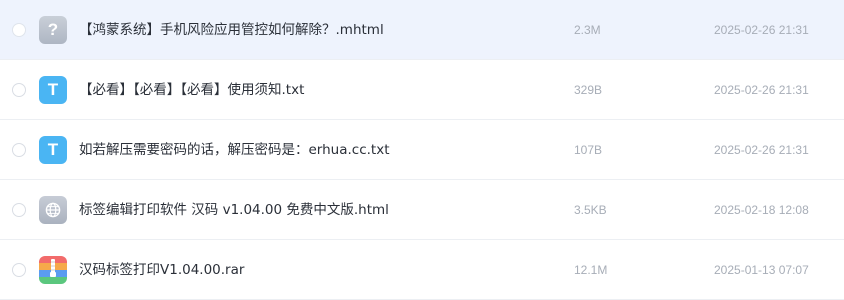 The image size is (844, 300). I want to click on web-file-icon, so click(53, 210).